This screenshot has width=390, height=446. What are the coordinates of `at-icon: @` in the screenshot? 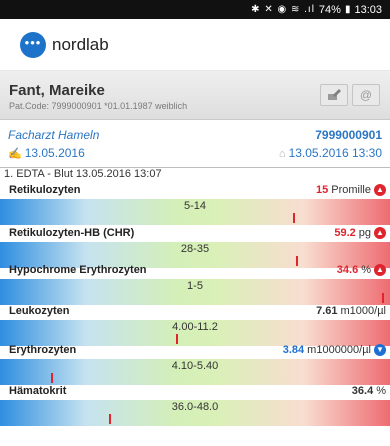 It's located at (366, 95).